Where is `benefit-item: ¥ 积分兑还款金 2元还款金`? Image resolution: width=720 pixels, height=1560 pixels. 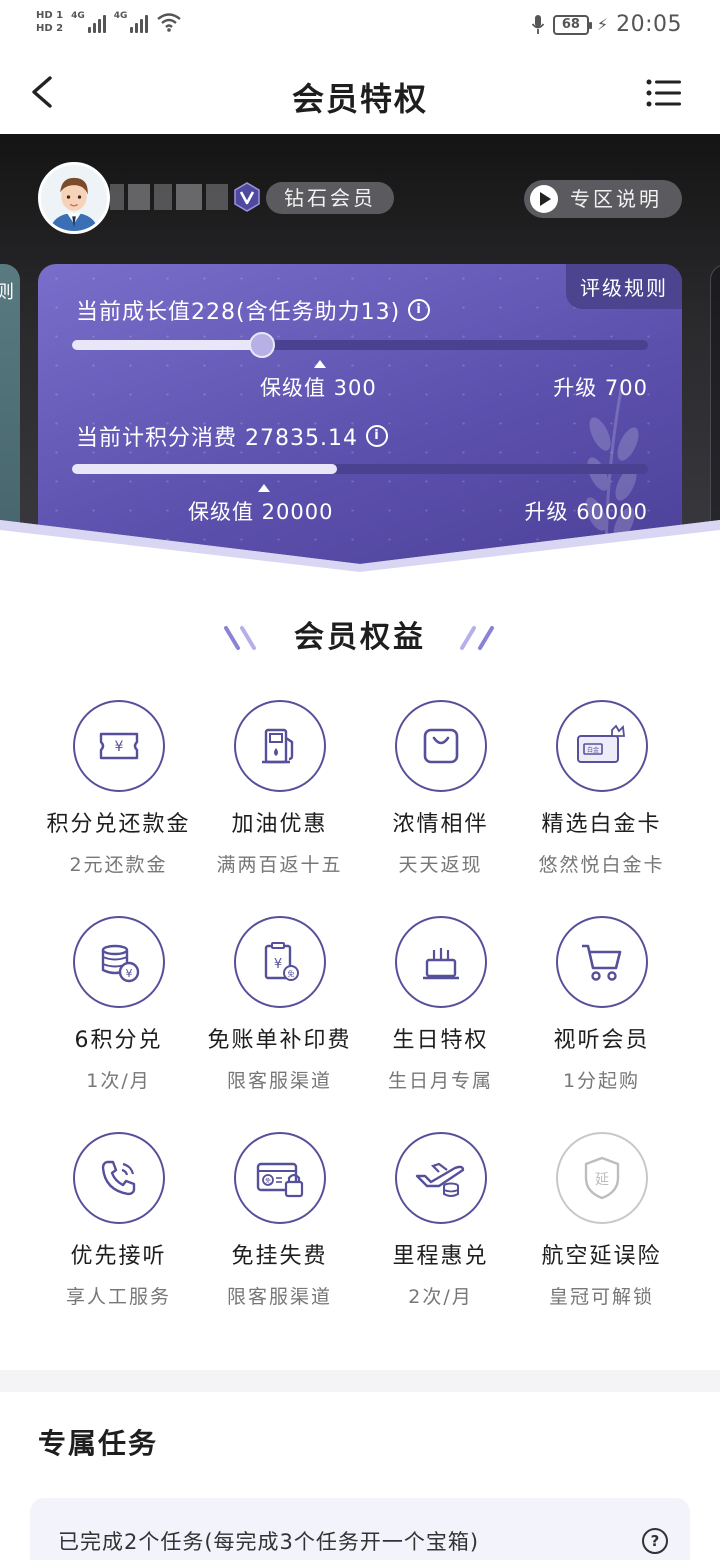
benefit-item: ¥ 积分兑还款金 2元还款金 is located at coordinates (118, 808).